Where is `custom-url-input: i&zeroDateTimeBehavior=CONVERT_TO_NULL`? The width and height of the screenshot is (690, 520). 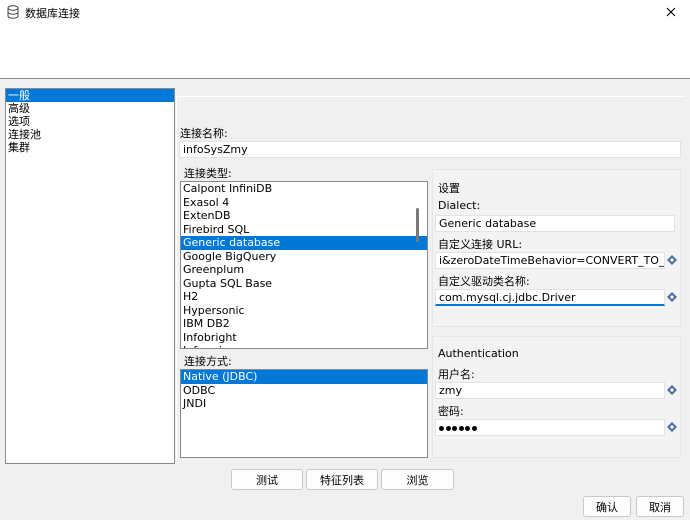 custom-url-input: i&zeroDateTimeBehavior=CONVERT_TO_NULL is located at coordinates (550, 260).